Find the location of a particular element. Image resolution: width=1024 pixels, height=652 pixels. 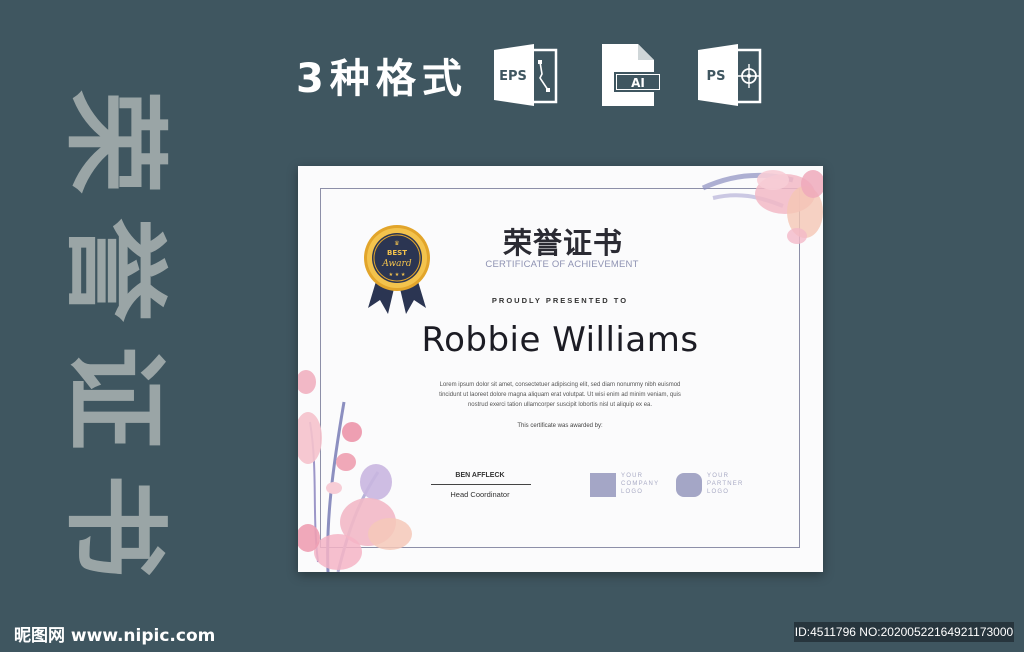

eps-file-icon: EPS is located at coordinates (526, 75).